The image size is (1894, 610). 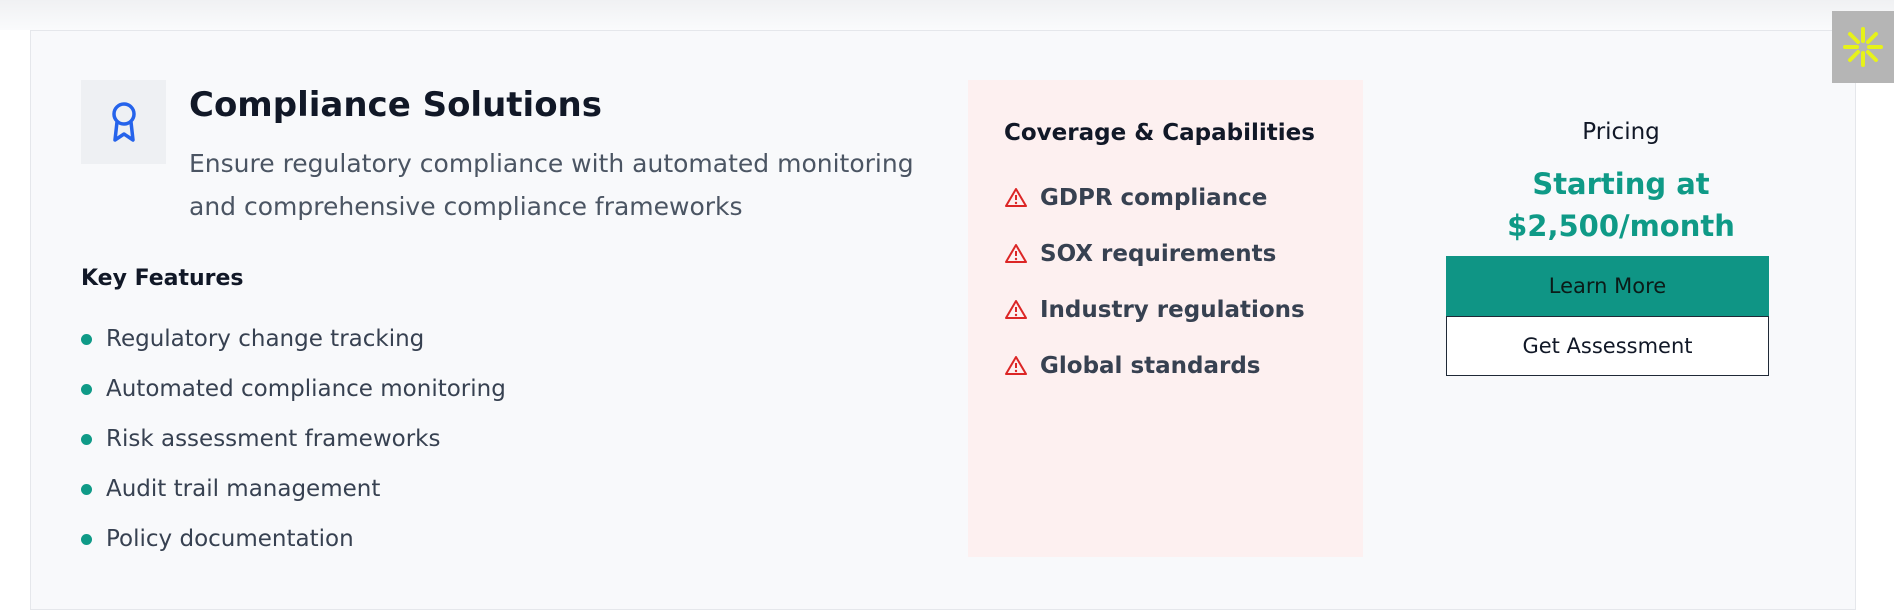 What do you see at coordinates (306, 389) in the screenshot?
I see `feature-label: Automated compliance monitoring` at bounding box center [306, 389].